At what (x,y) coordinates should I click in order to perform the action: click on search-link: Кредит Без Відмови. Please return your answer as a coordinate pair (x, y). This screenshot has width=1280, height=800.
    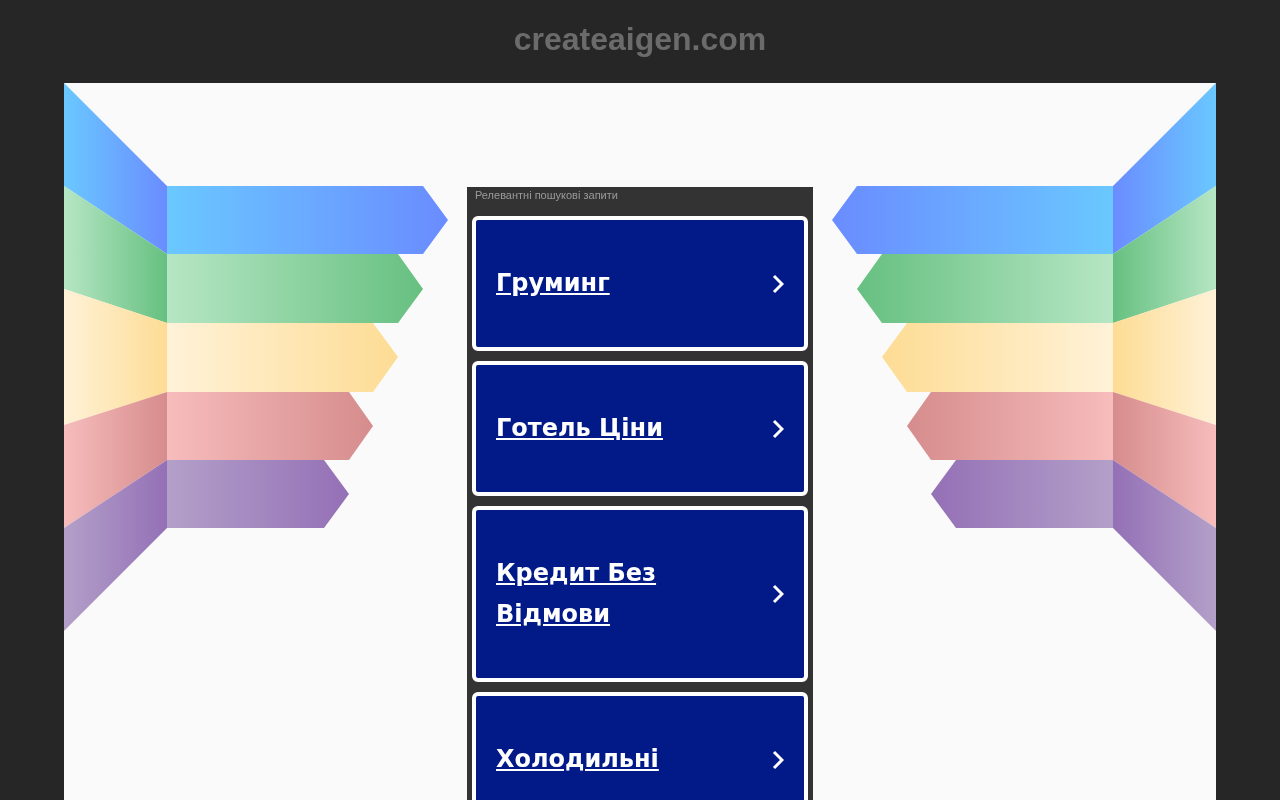
    Looking at the image, I should click on (640, 594).